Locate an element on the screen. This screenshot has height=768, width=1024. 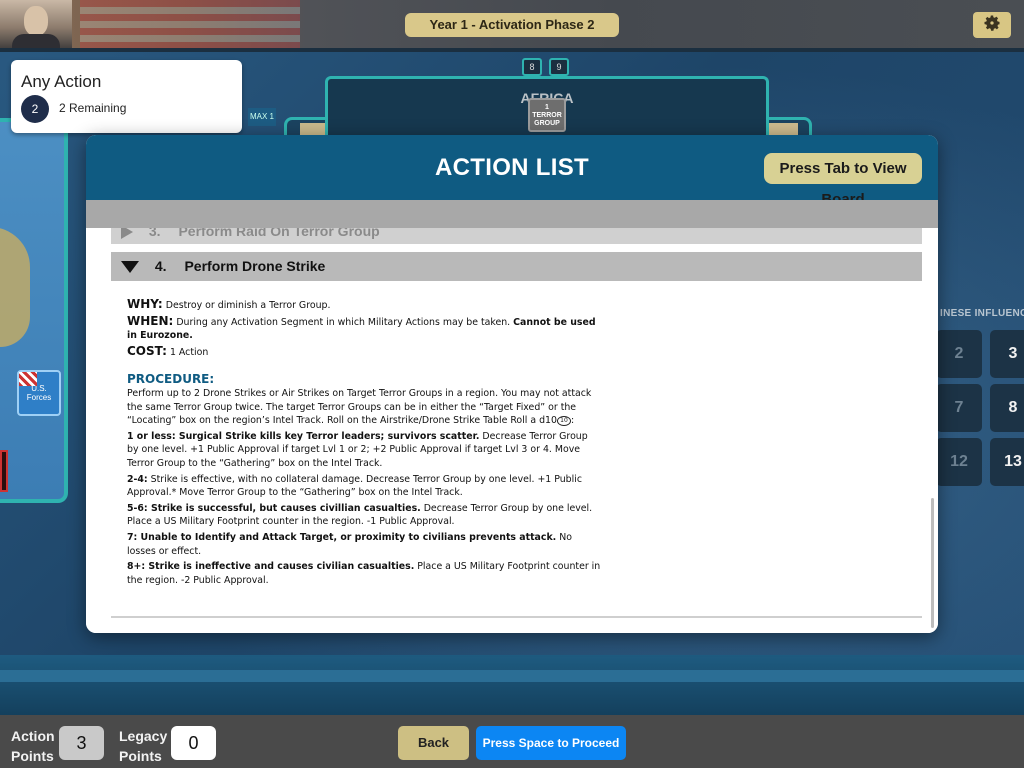
result-condition: 2-4: is located at coordinates (137, 479).